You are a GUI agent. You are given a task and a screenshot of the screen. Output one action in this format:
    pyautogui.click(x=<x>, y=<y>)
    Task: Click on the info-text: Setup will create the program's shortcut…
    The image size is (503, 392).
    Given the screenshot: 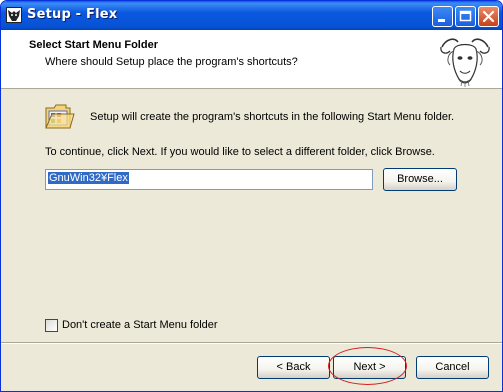 What is the action you would take?
    pyautogui.click(x=272, y=117)
    